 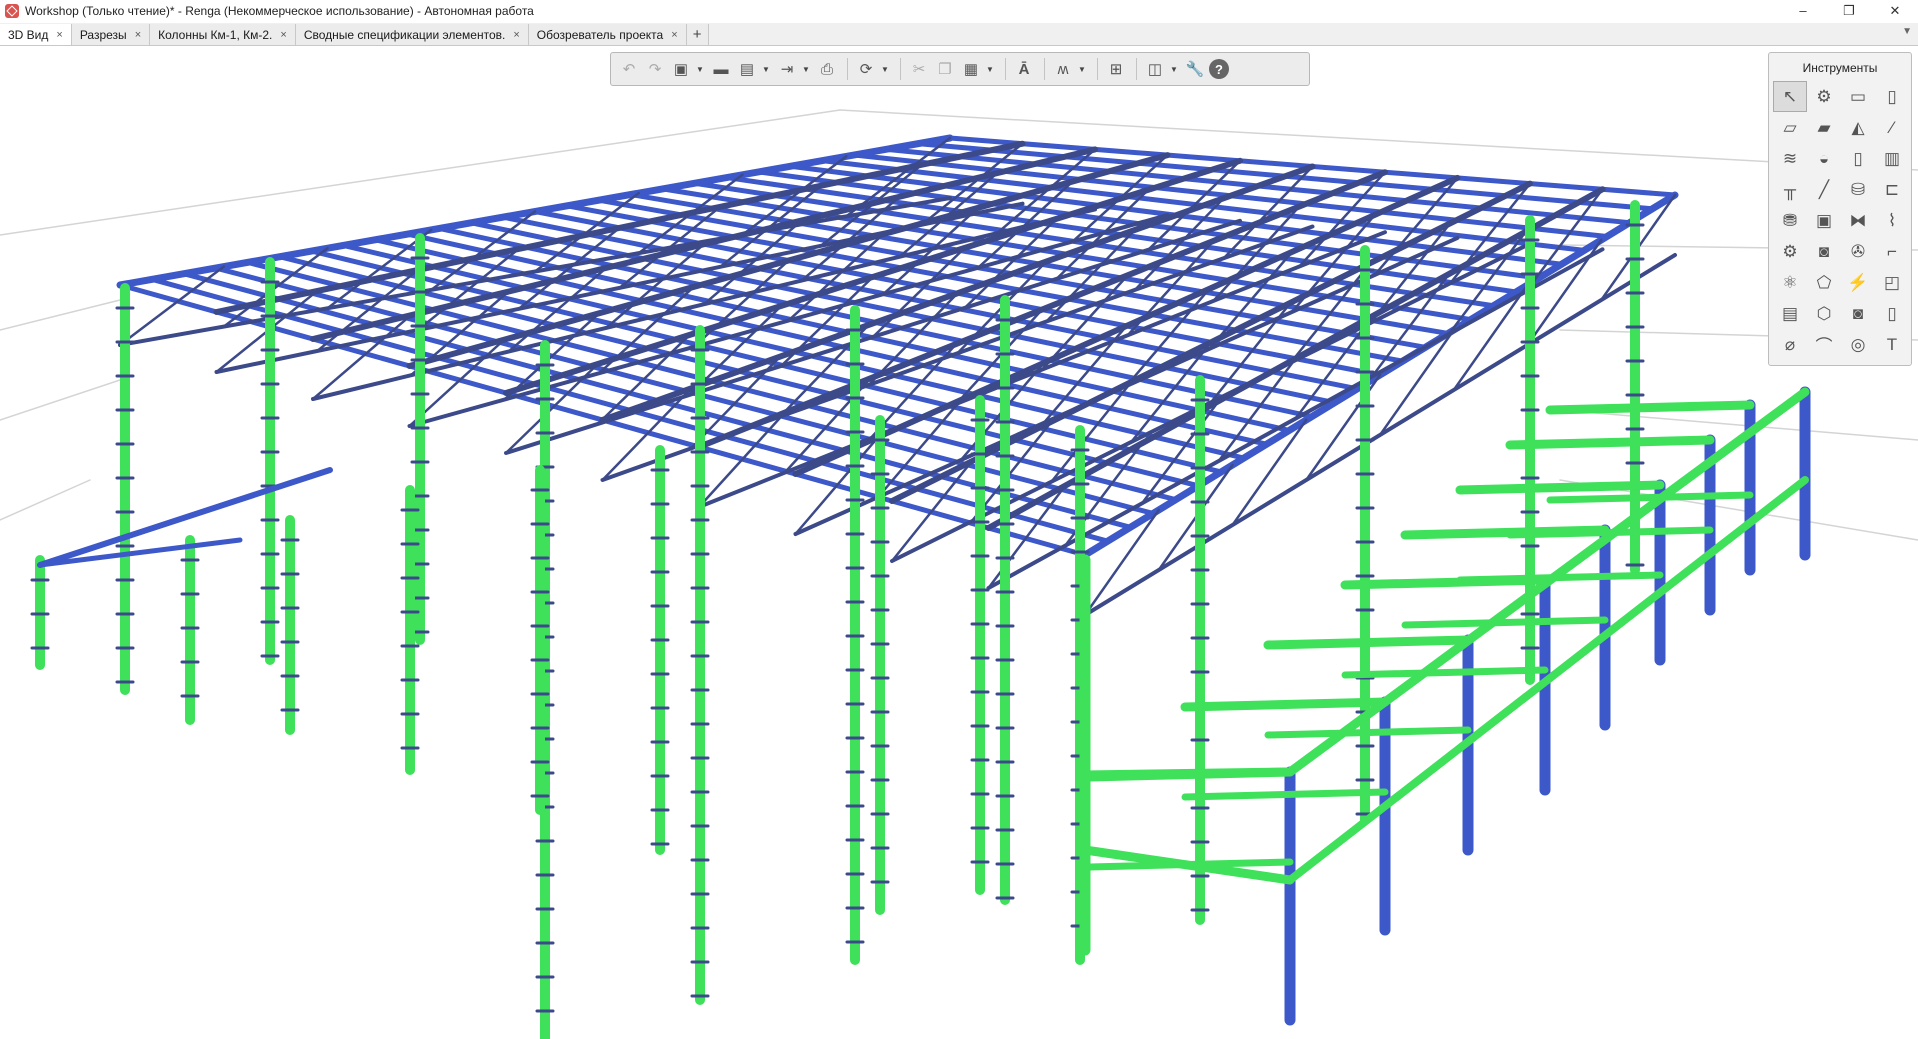 What do you see at coordinates (1892, 282) in the screenshot?
I see `element-icon: ◰` at bounding box center [1892, 282].